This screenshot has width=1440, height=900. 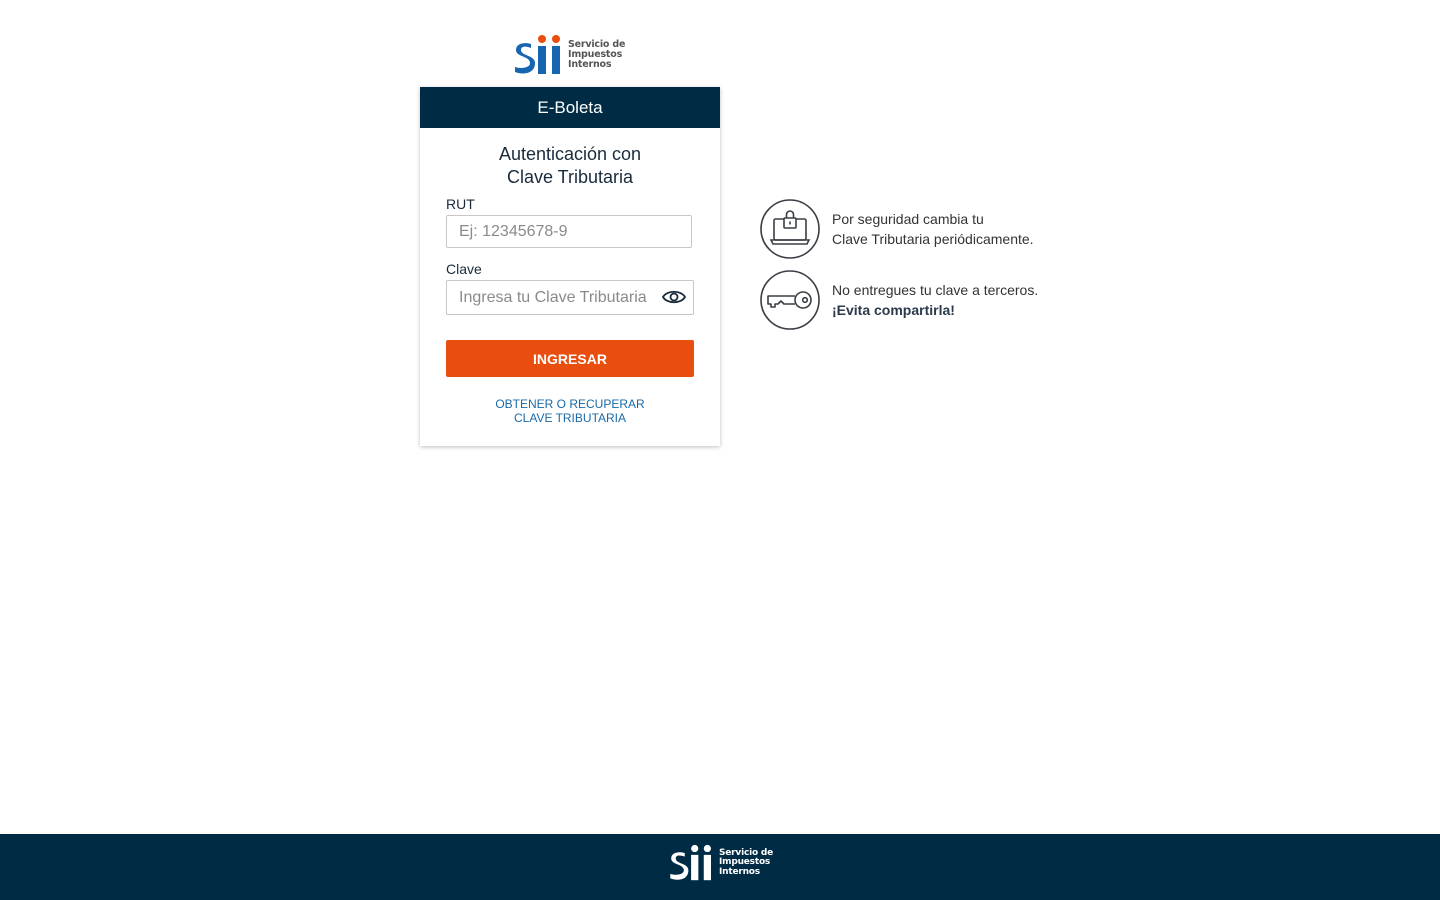 What do you see at coordinates (935, 290) in the screenshot?
I see `tip-line: No entregues tu clave a terceros.` at bounding box center [935, 290].